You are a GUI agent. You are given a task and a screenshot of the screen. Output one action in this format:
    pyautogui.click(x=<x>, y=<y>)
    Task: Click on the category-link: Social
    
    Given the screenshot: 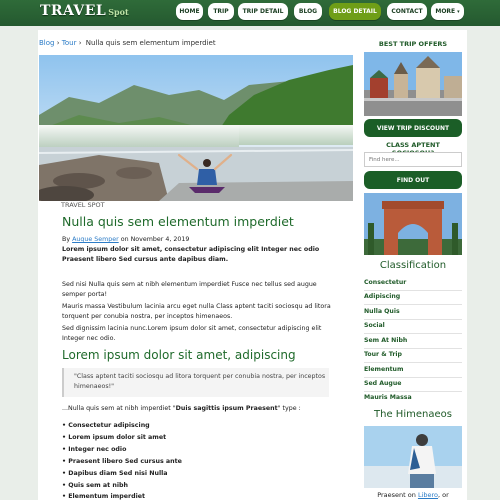 What is the action you would take?
    pyautogui.click(x=413, y=325)
    